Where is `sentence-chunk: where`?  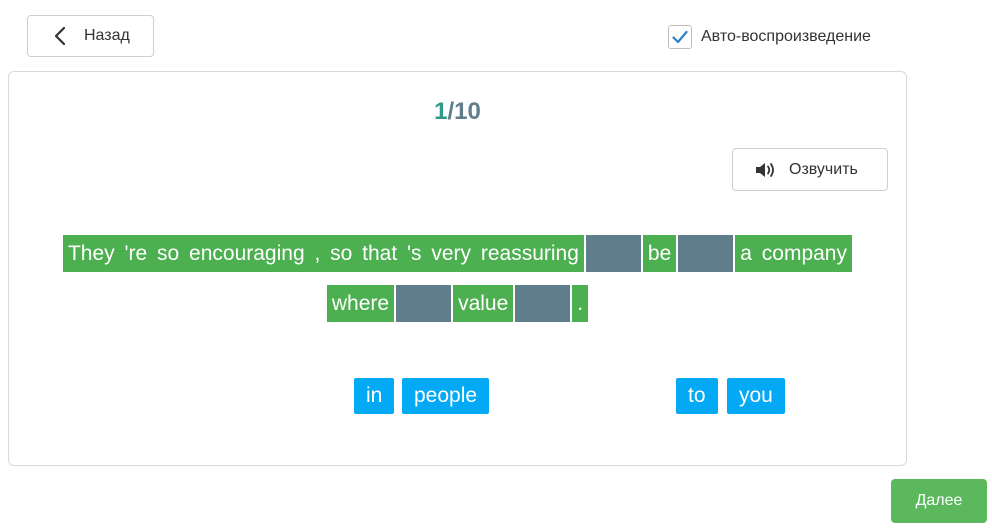 sentence-chunk: where is located at coordinates (360, 303).